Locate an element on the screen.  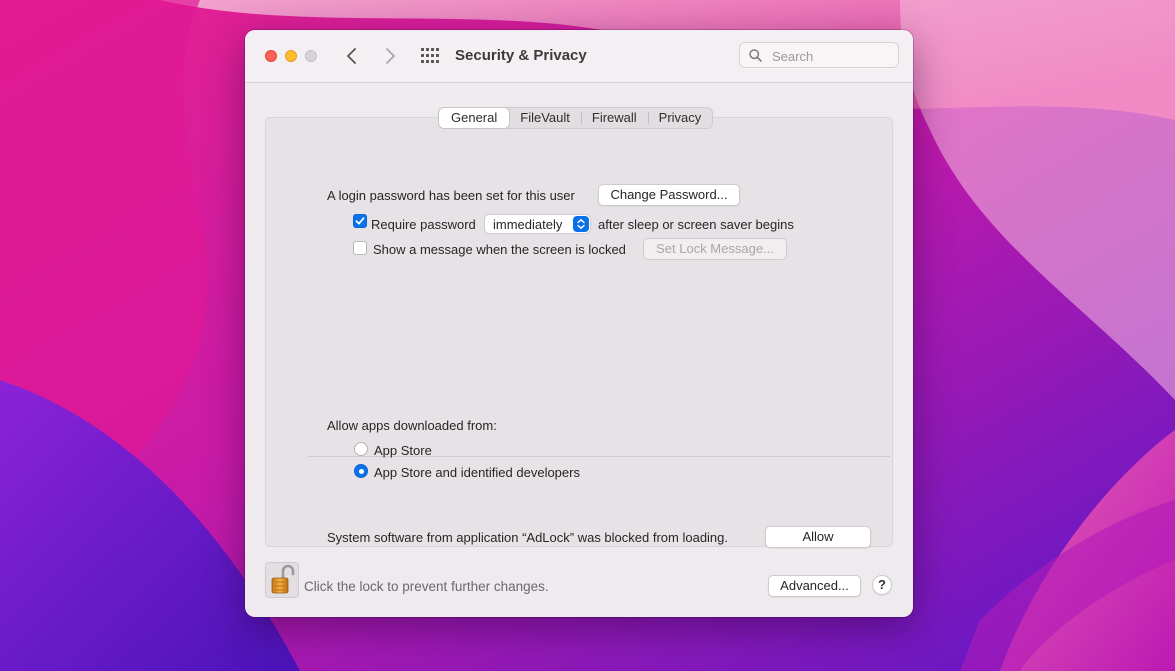
require-password-checkbox is located at coordinates (360, 221).